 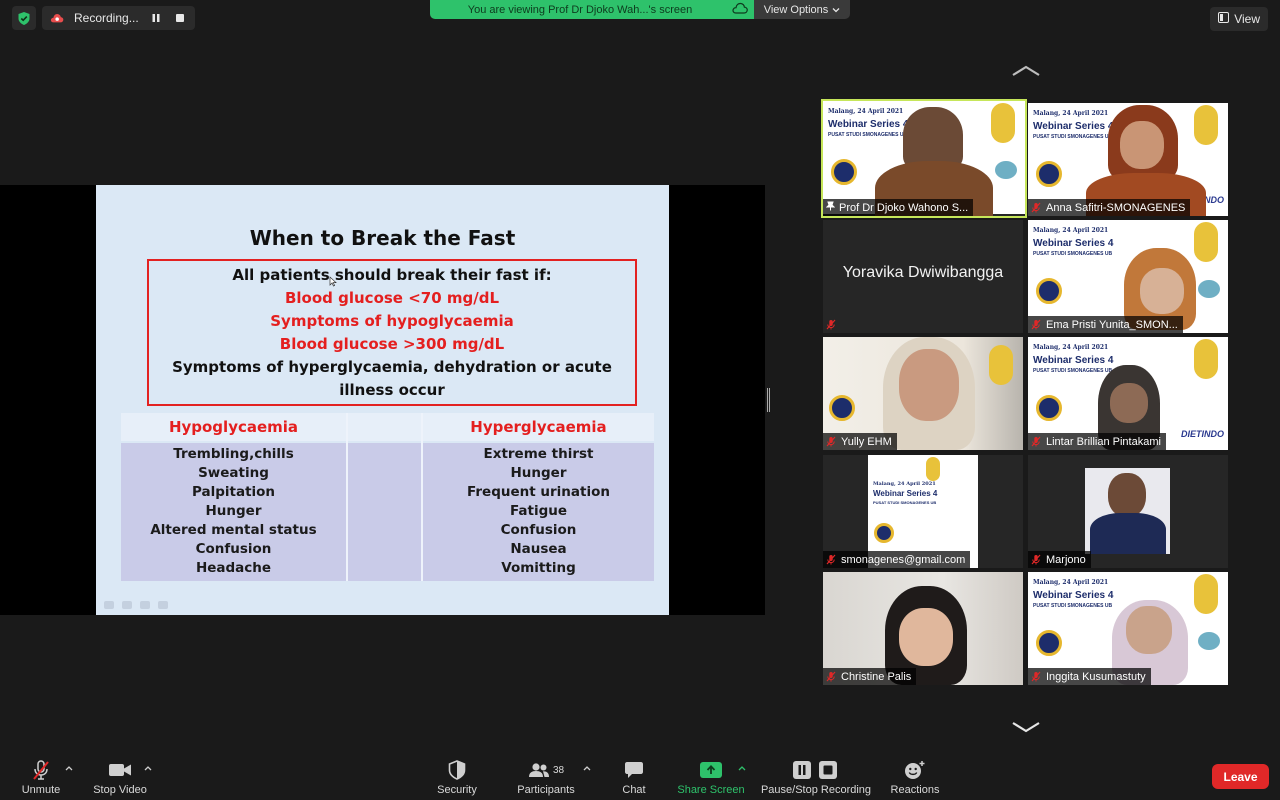 I want to click on pause-stop-recording-label: Pause/Stop Recording, so click(x=816, y=790).